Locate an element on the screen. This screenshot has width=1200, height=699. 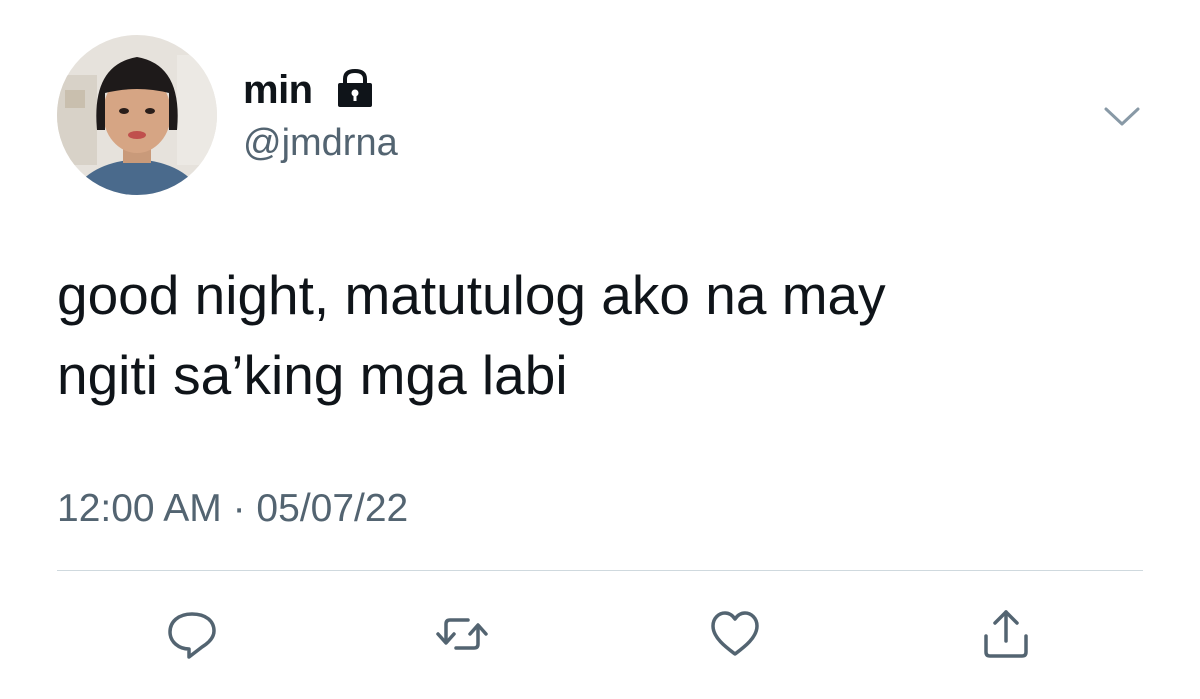
reply-button is located at coordinates (192, 634).